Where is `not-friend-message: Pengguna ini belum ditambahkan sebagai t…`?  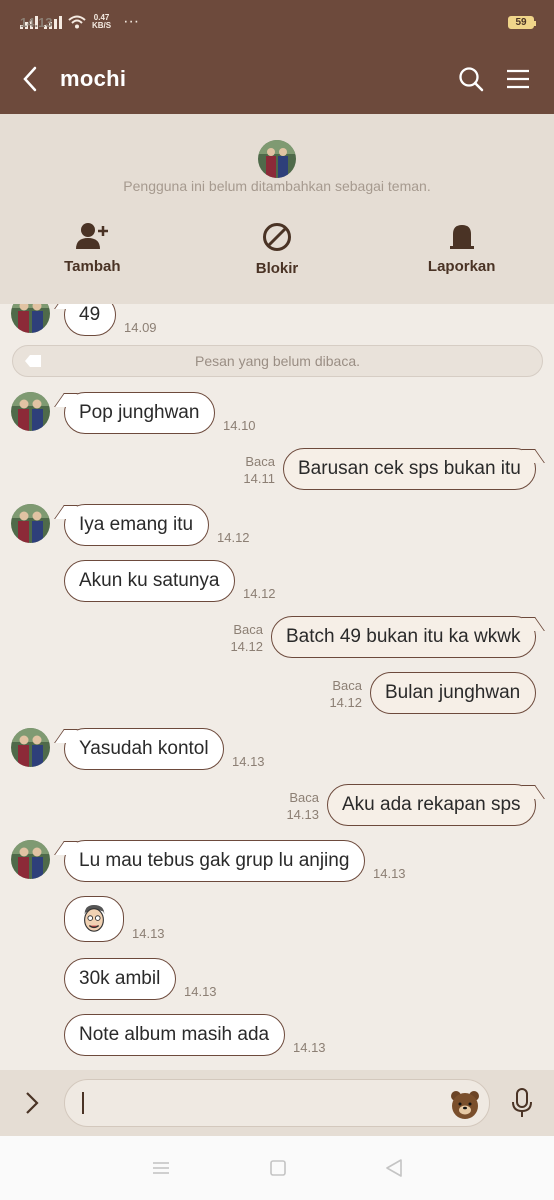
not-friend-message: Pengguna ini belum ditambahkan sebagai t… is located at coordinates (277, 186).